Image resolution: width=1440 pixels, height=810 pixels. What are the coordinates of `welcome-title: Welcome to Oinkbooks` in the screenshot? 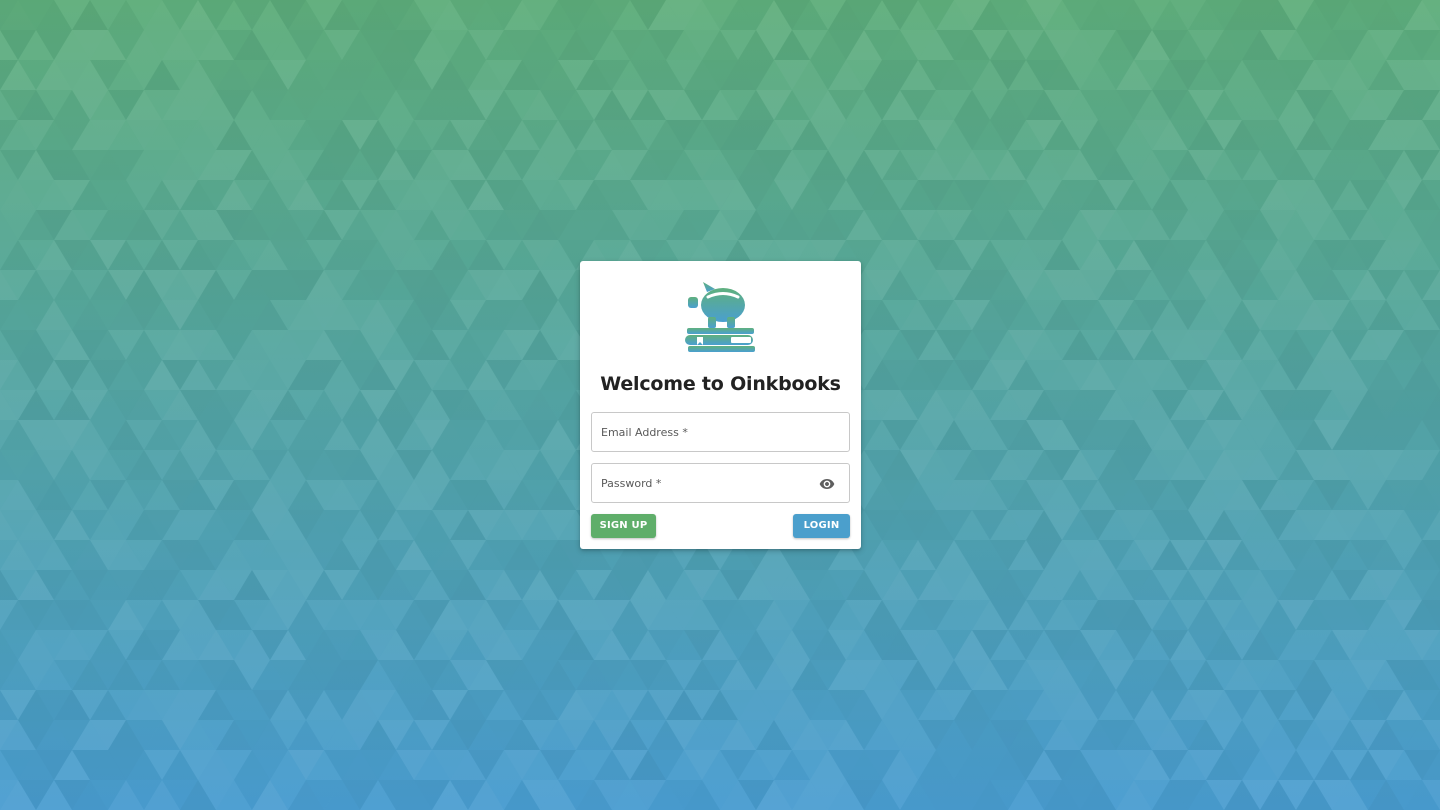 It's located at (720, 384).